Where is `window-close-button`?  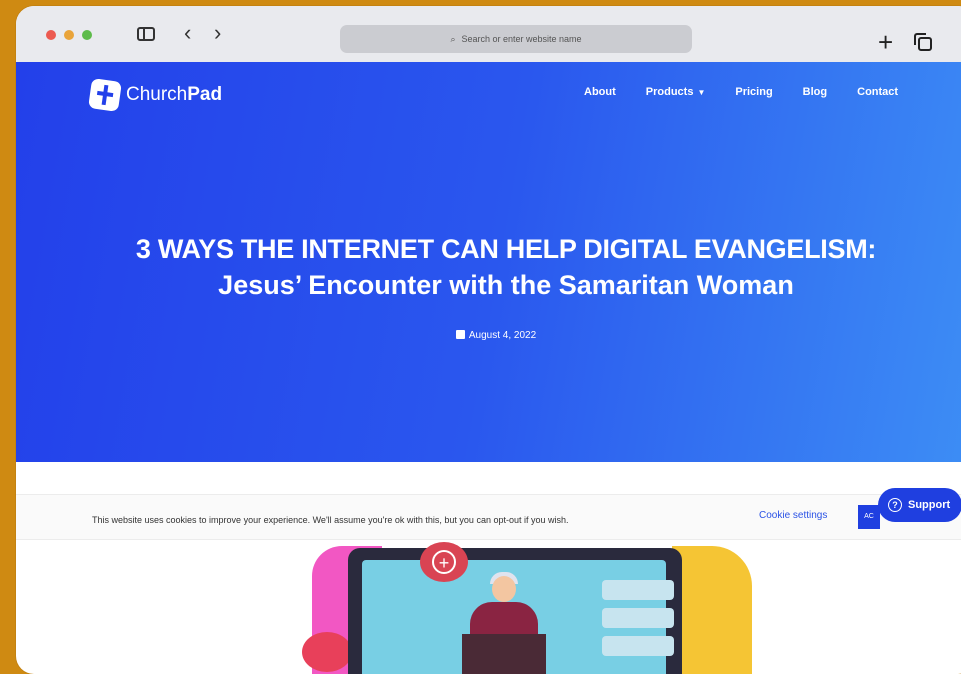 window-close-button is located at coordinates (51, 35).